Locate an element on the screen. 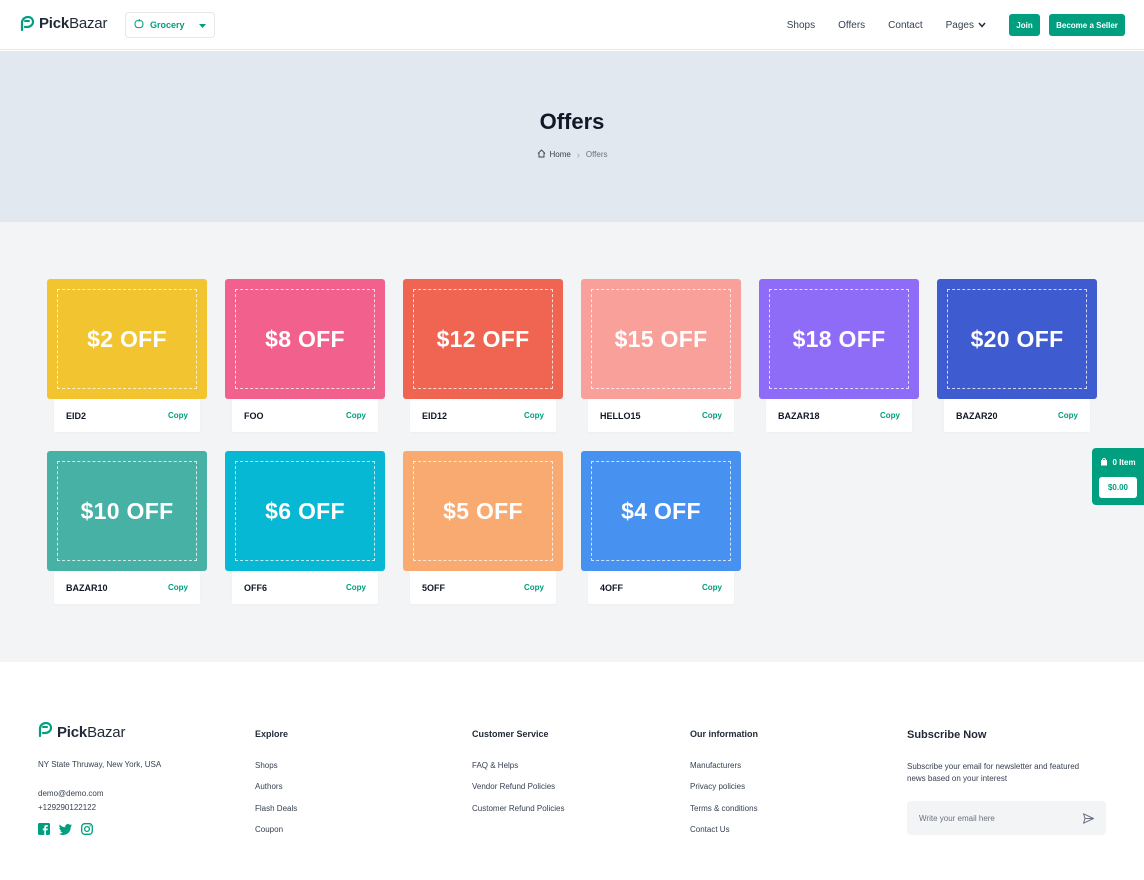  coupon-code: HELLO15 is located at coordinates (620, 415).